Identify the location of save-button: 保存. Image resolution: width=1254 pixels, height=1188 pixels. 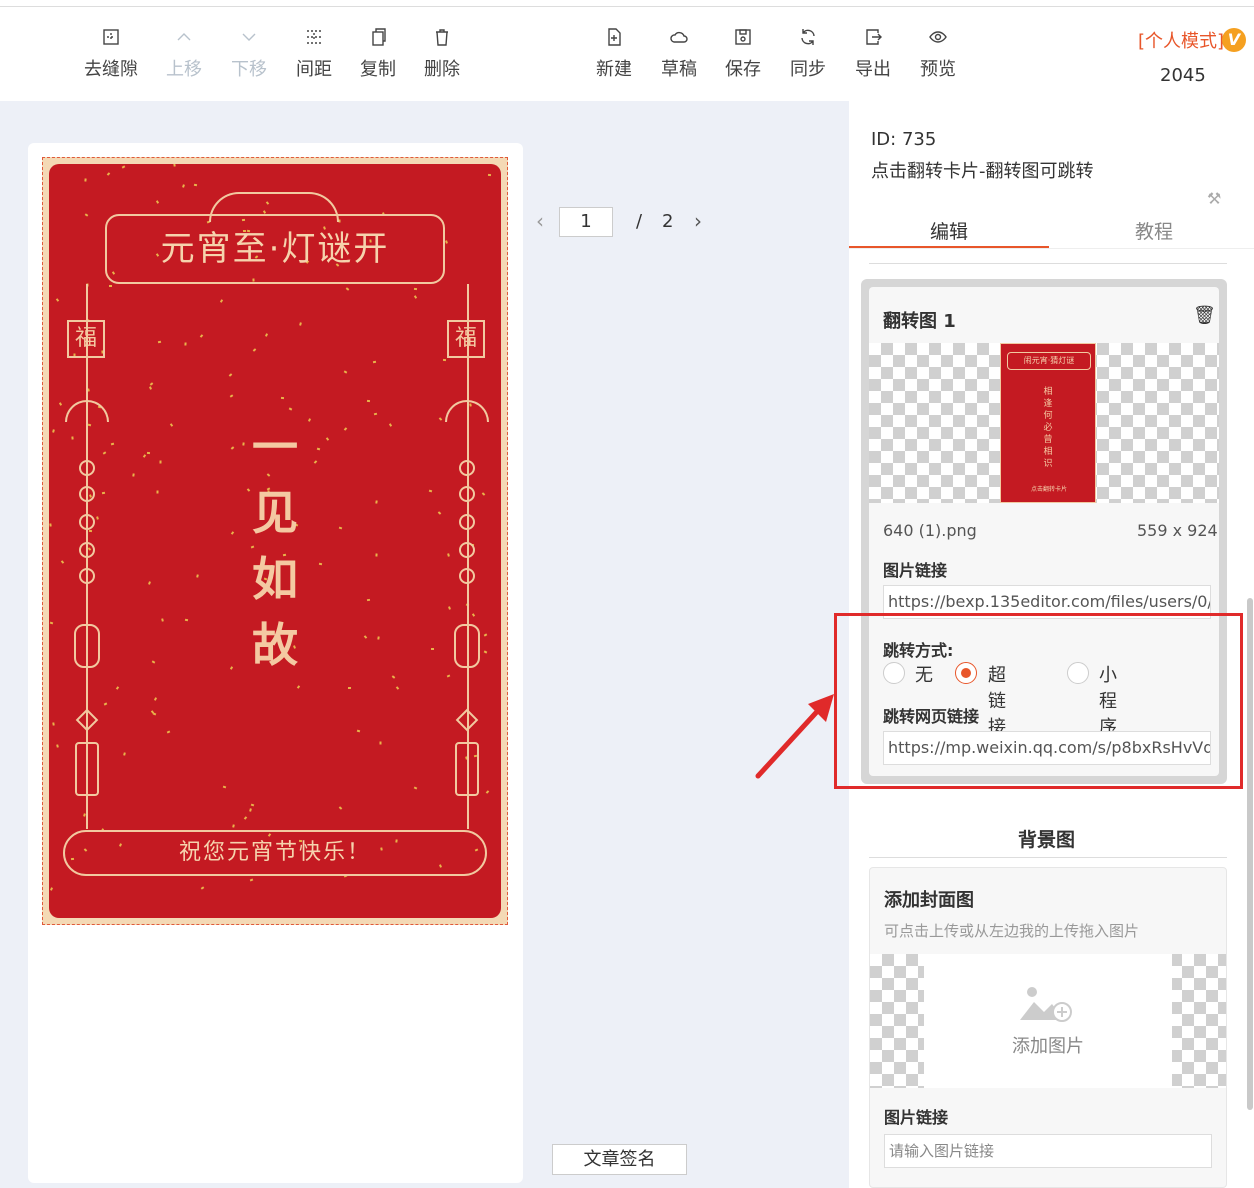
(743, 54).